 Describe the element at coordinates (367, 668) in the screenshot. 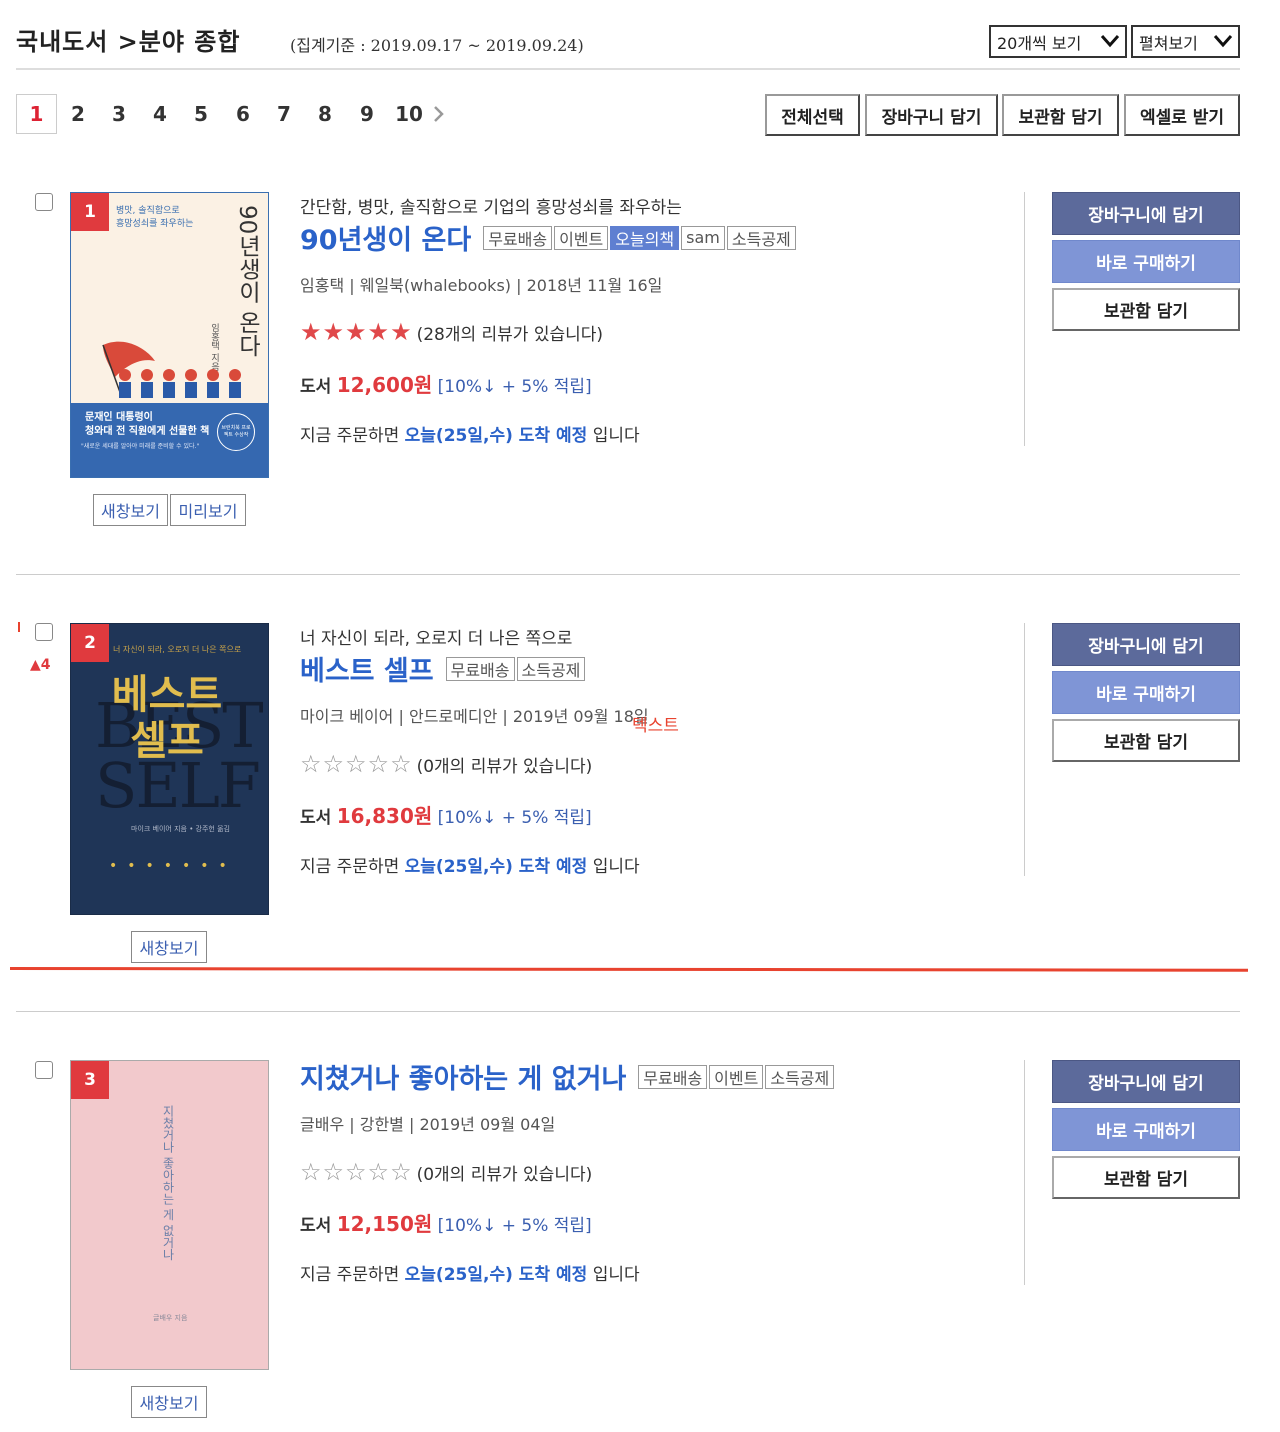

I see `book-title: 베스트 셀프` at that location.